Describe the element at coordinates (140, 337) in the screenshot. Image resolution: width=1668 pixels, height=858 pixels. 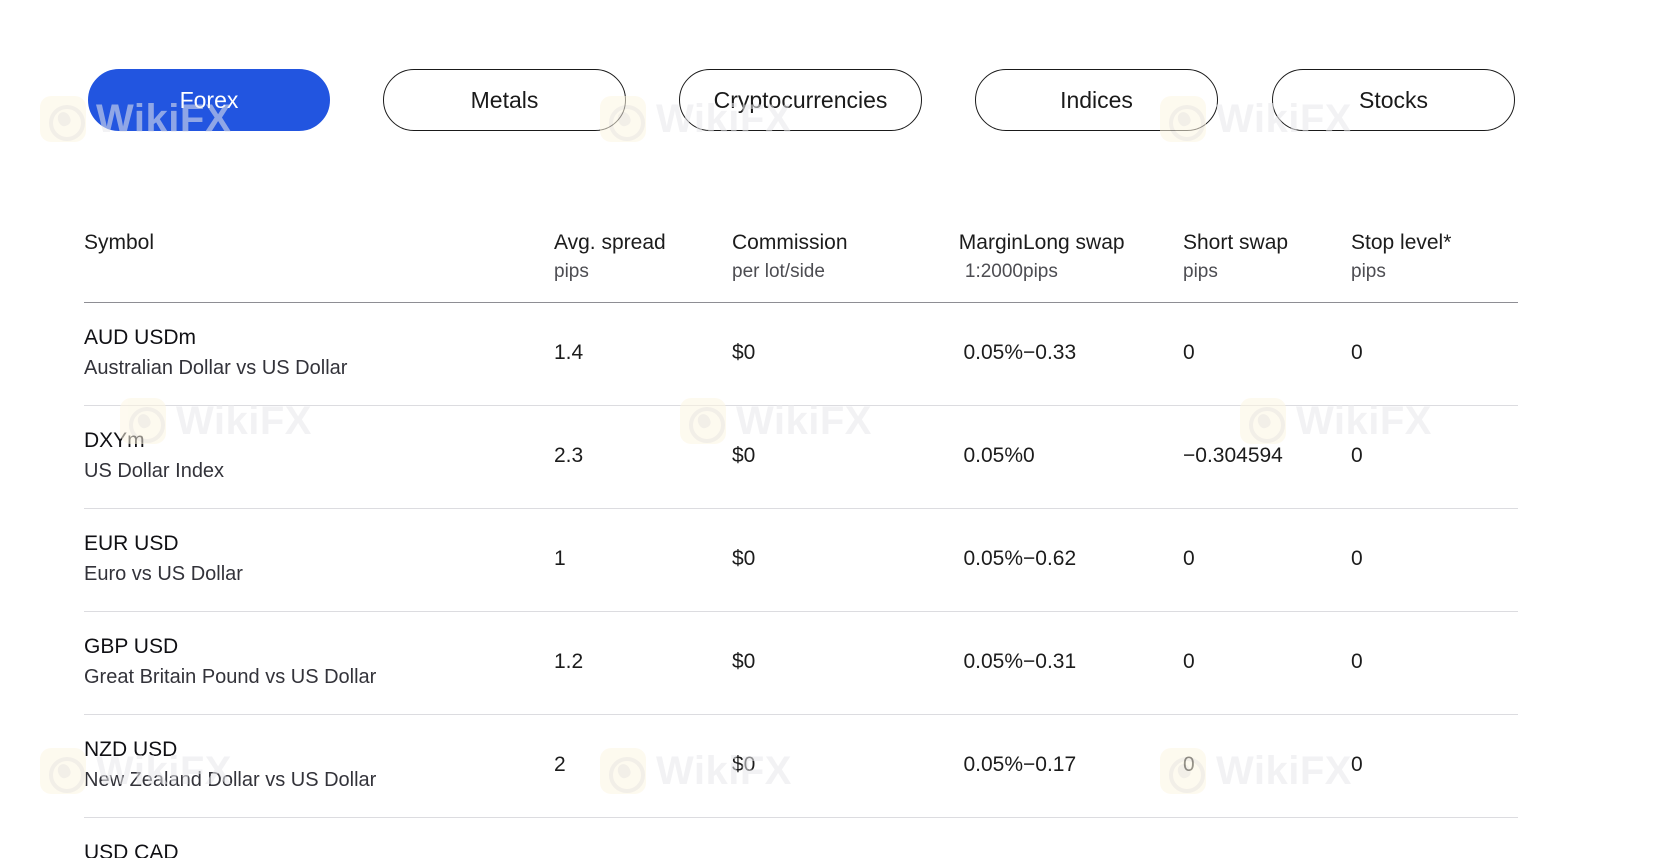
I see `symbol-code: AUD USDm` at that location.